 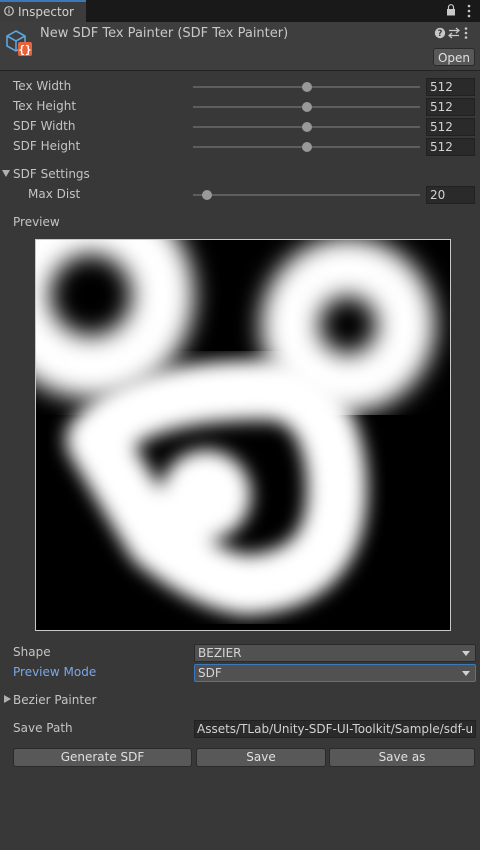 I want to click on preview-mode-label: Preview Mode, so click(x=55, y=672).